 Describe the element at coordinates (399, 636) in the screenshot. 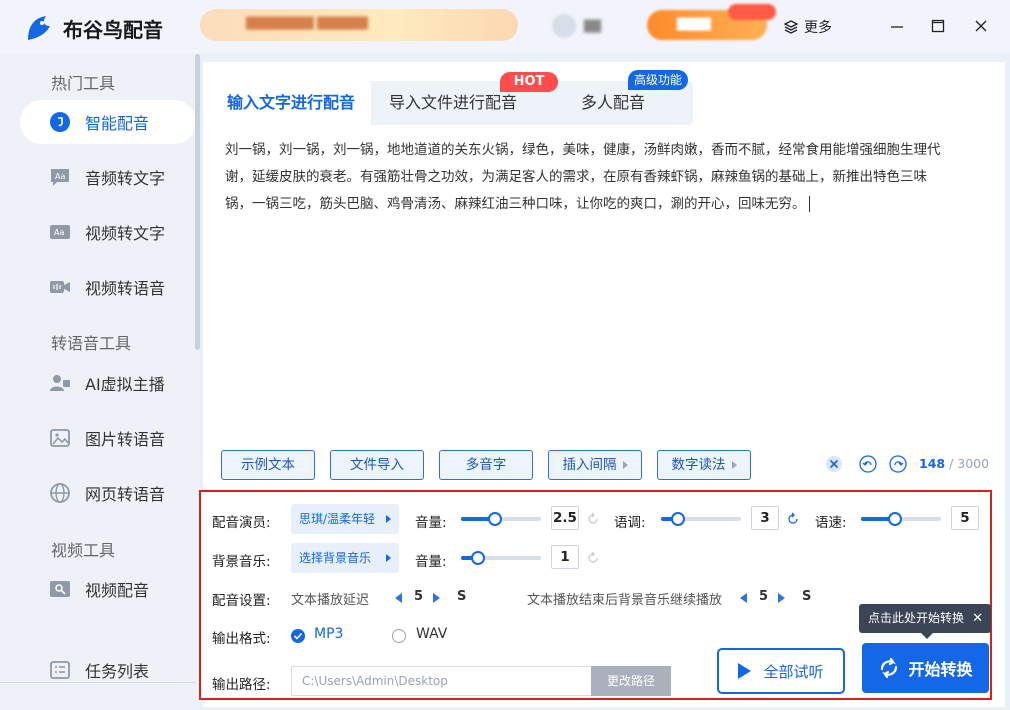

I see `format-wav-radio` at that location.